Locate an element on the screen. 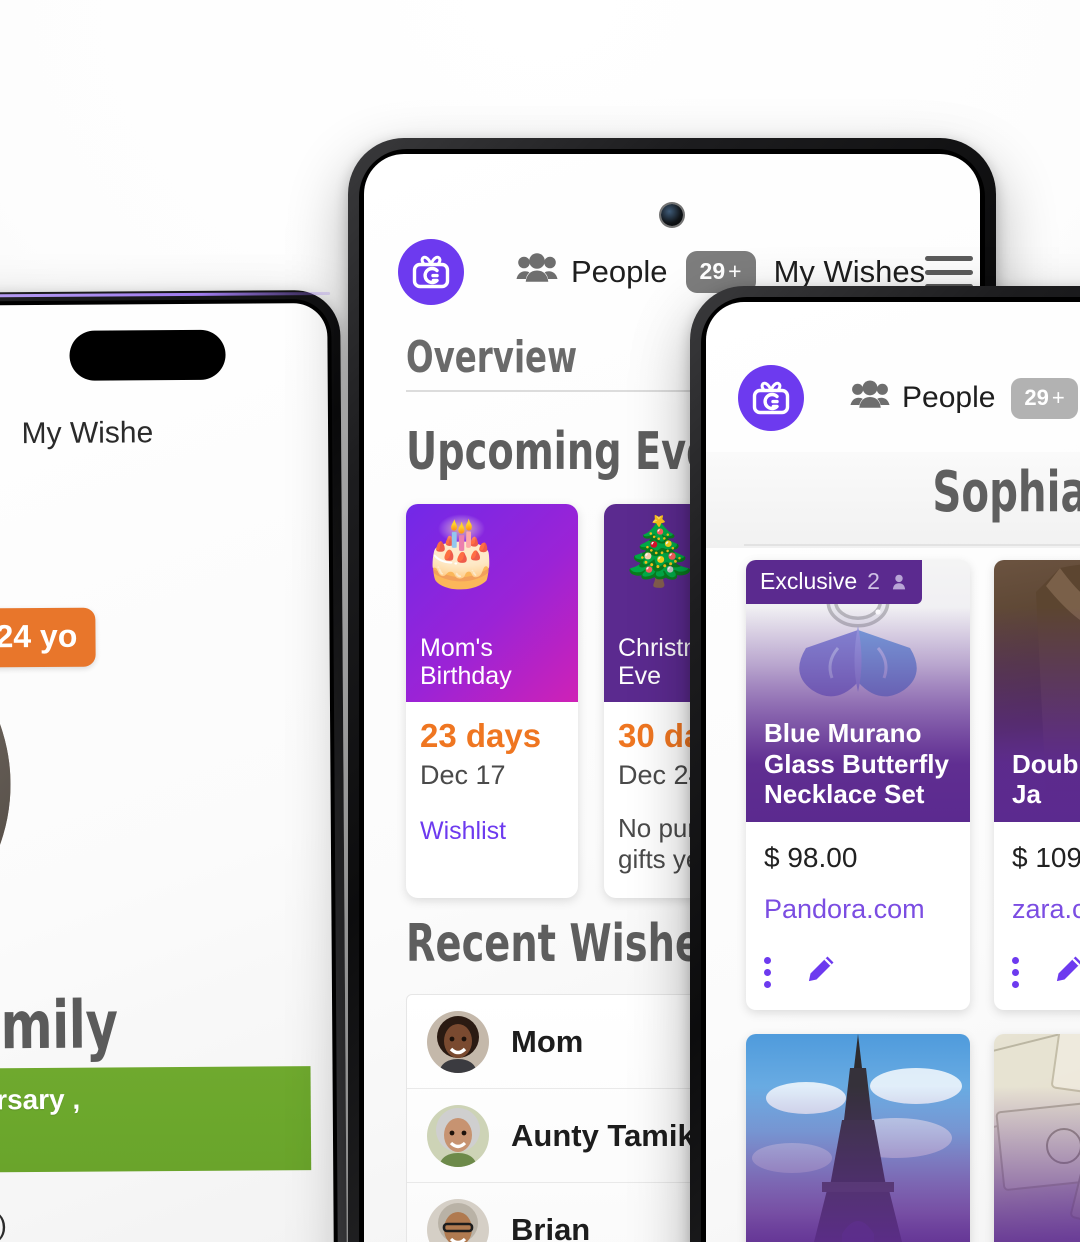  list-item-label: Mom is located at coordinates (547, 1041).